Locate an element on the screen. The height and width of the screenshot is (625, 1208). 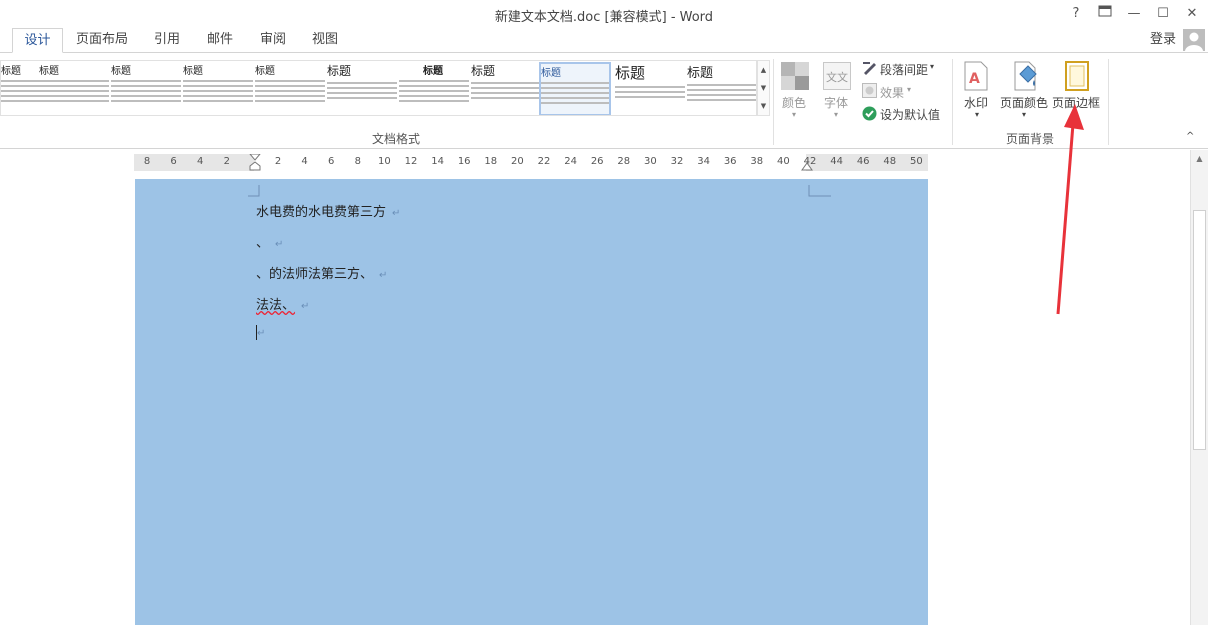
scroll-down-icon: ▼ is located at coordinates (763, 88).